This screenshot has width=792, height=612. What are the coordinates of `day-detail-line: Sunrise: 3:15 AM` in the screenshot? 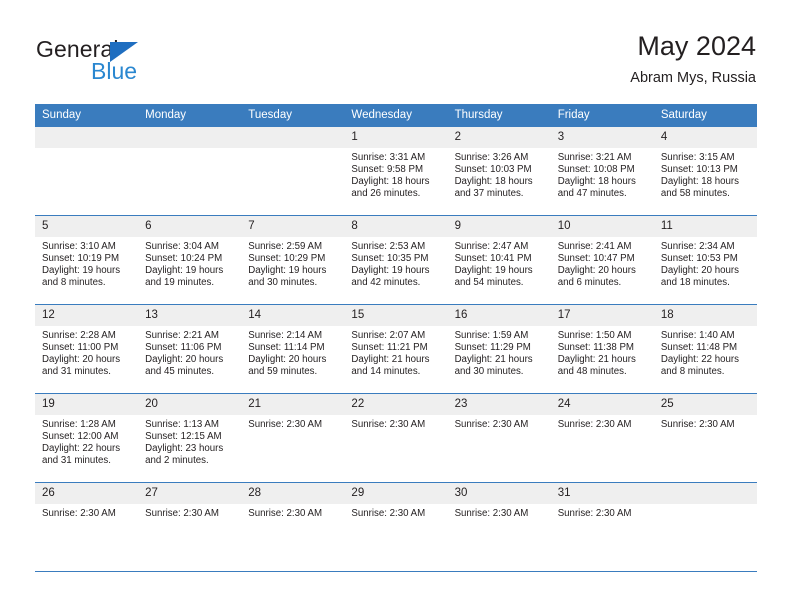 It's located at (697, 157).